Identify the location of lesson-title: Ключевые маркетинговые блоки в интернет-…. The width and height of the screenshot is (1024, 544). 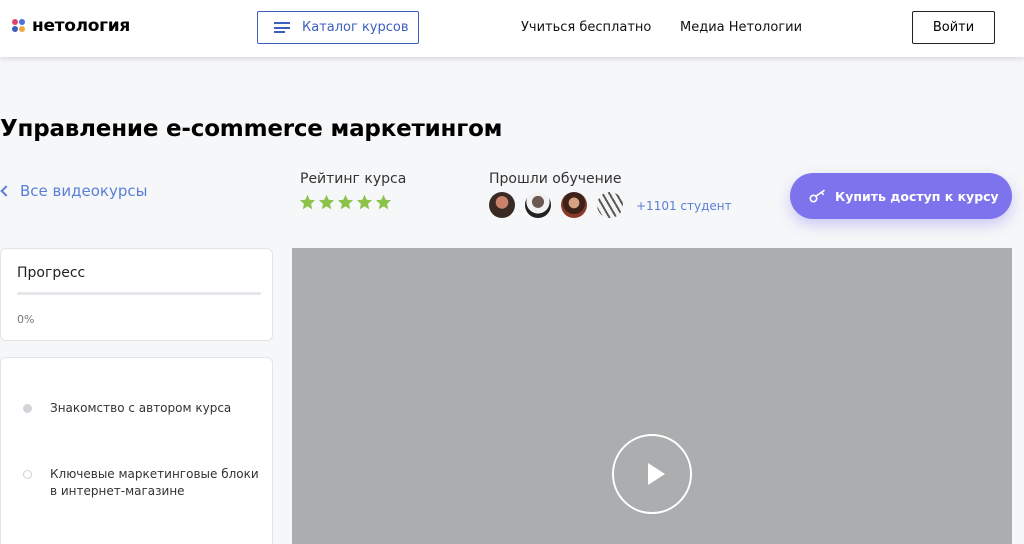
(154, 482).